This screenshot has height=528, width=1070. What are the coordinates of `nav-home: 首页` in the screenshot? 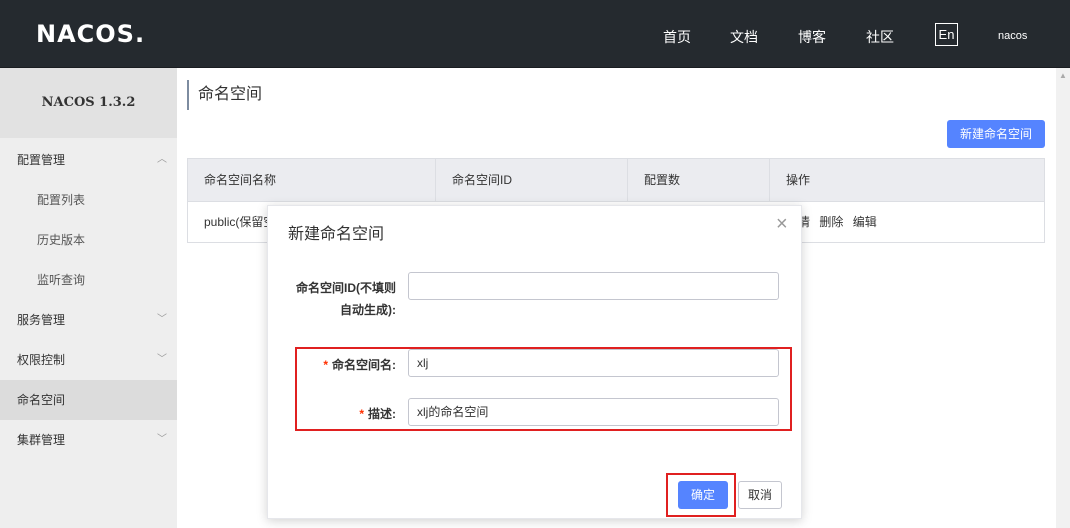 It's located at (677, 37).